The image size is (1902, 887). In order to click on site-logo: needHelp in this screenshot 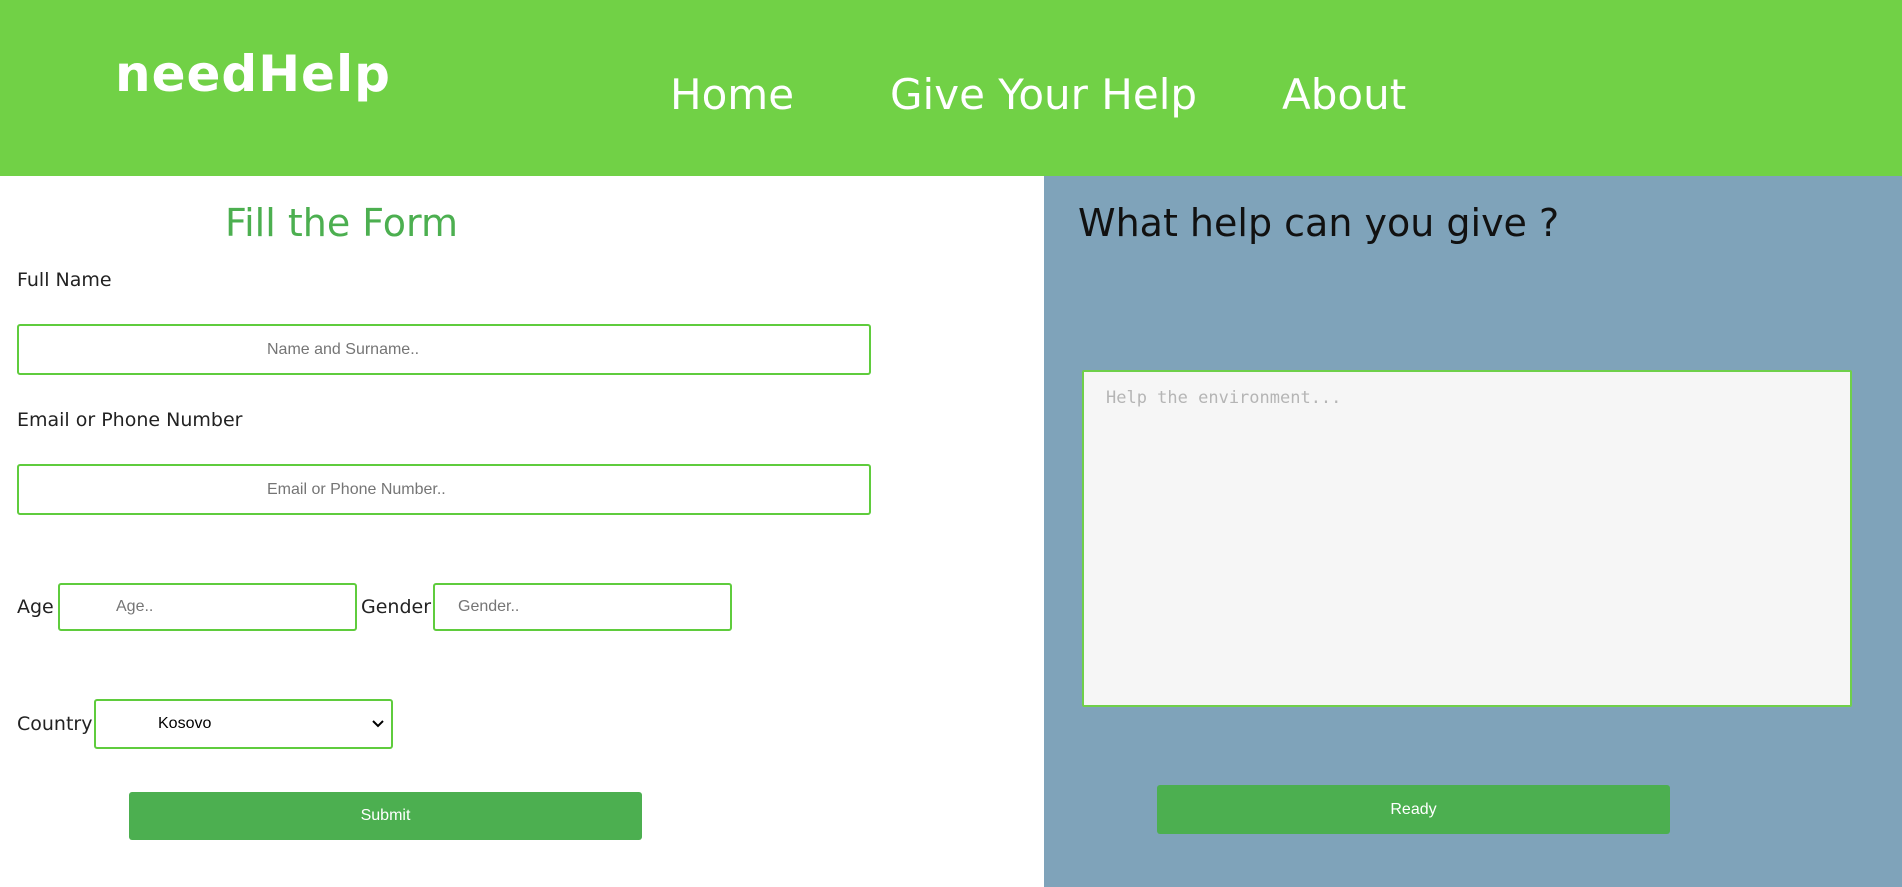, I will do `click(253, 74)`.